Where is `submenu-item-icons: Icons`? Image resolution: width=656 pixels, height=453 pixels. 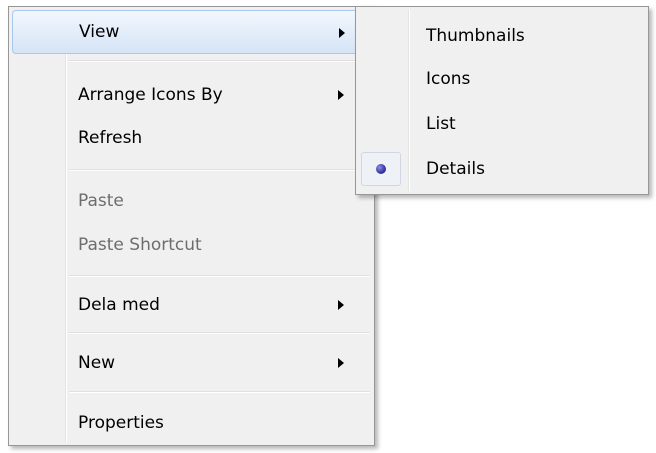 submenu-item-icons: Icons is located at coordinates (502, 79).